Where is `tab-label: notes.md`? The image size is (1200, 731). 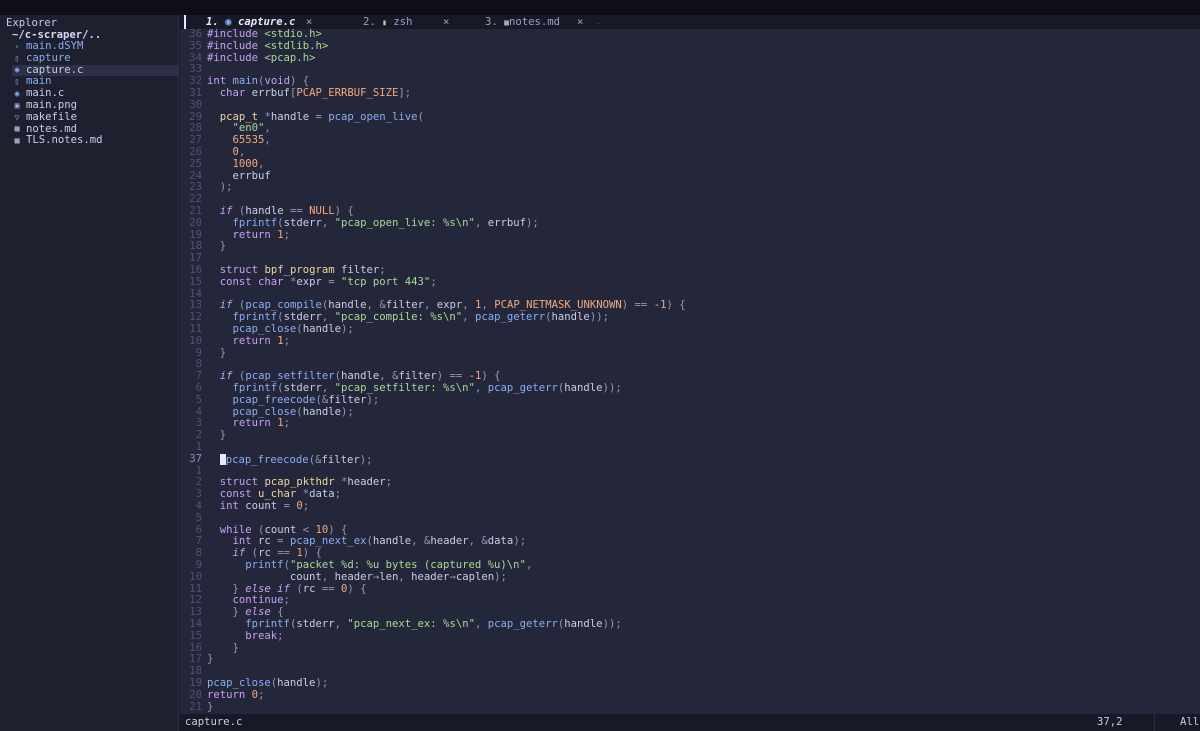
tab-label: notes.md is located at coordinates (534, 22).